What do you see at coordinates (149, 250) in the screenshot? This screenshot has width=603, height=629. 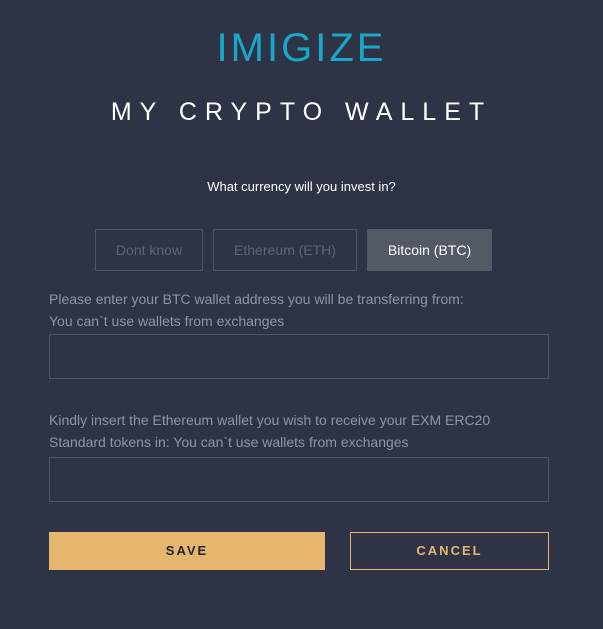 I see `option-dont-know: Dont know` at bounding box center [149, 250].